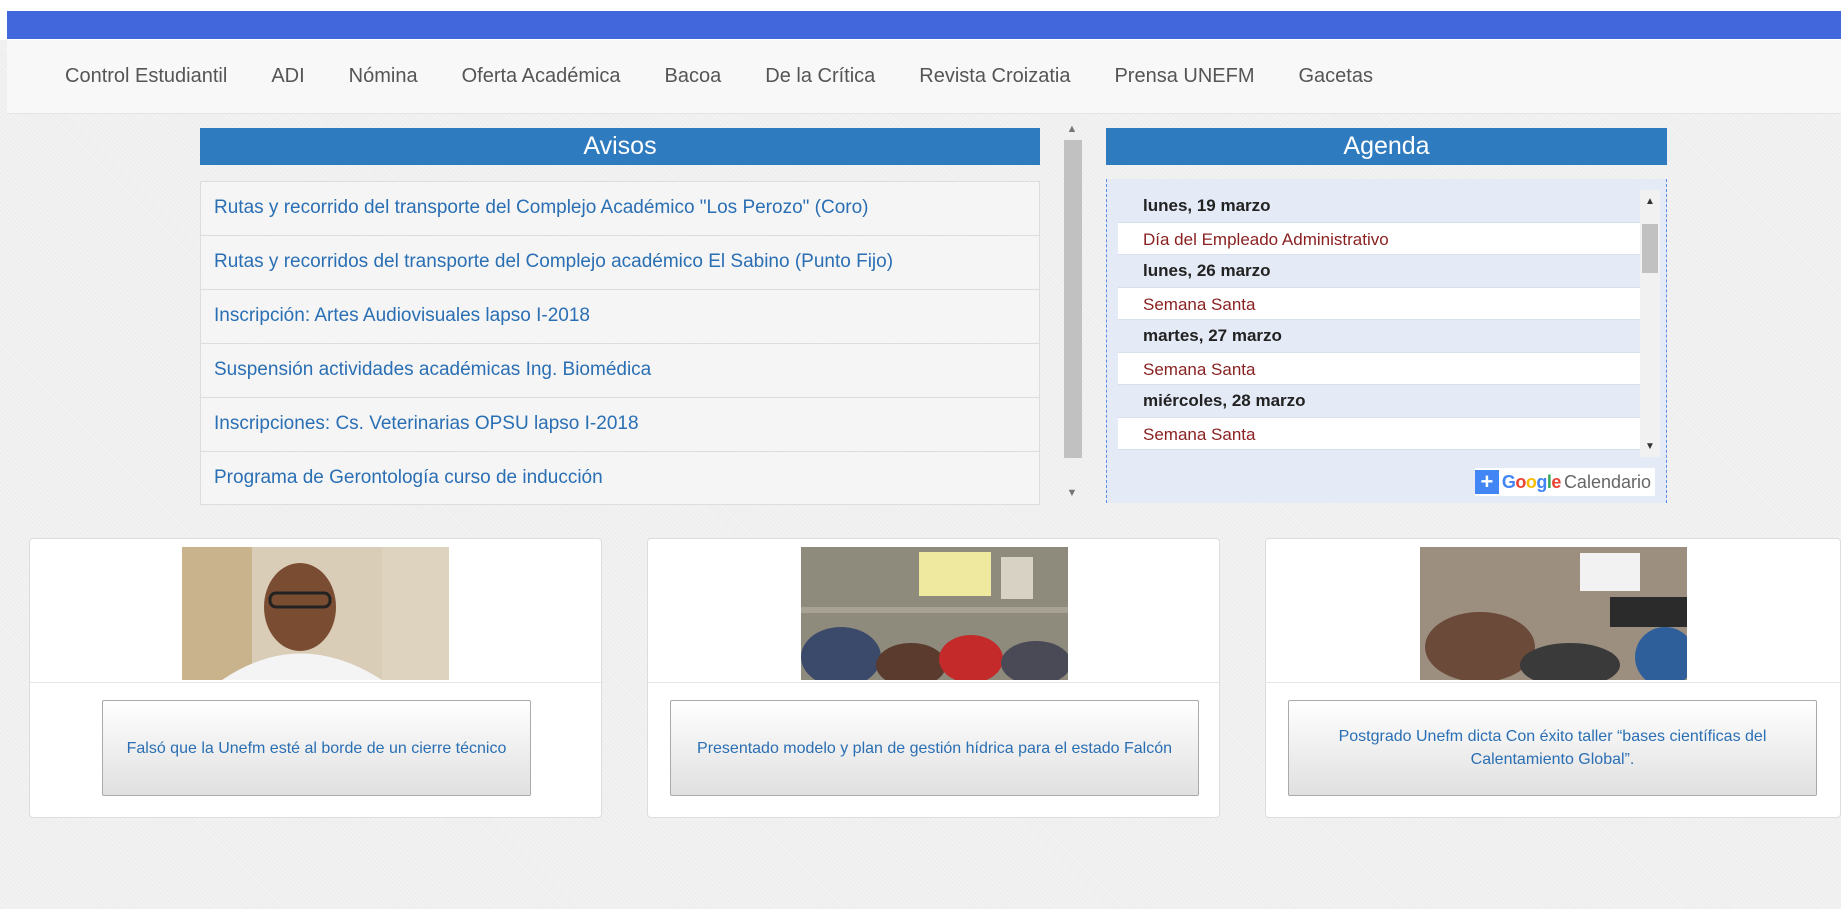  What do you see at coordinates (1336, 76) in the screenshot?
I see `nav-gacetas: Gacetas` at bounding box center [1336, 76].